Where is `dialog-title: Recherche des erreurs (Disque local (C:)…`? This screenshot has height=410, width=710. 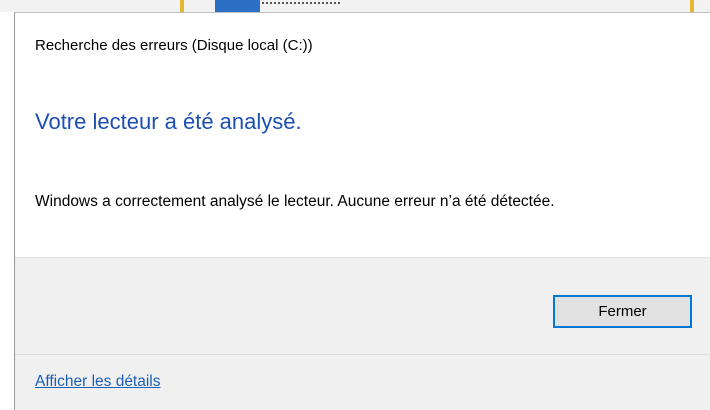
dialog-title: Recherche des erreurs (Disque local (C:)… is located at coordinates (174, 45).